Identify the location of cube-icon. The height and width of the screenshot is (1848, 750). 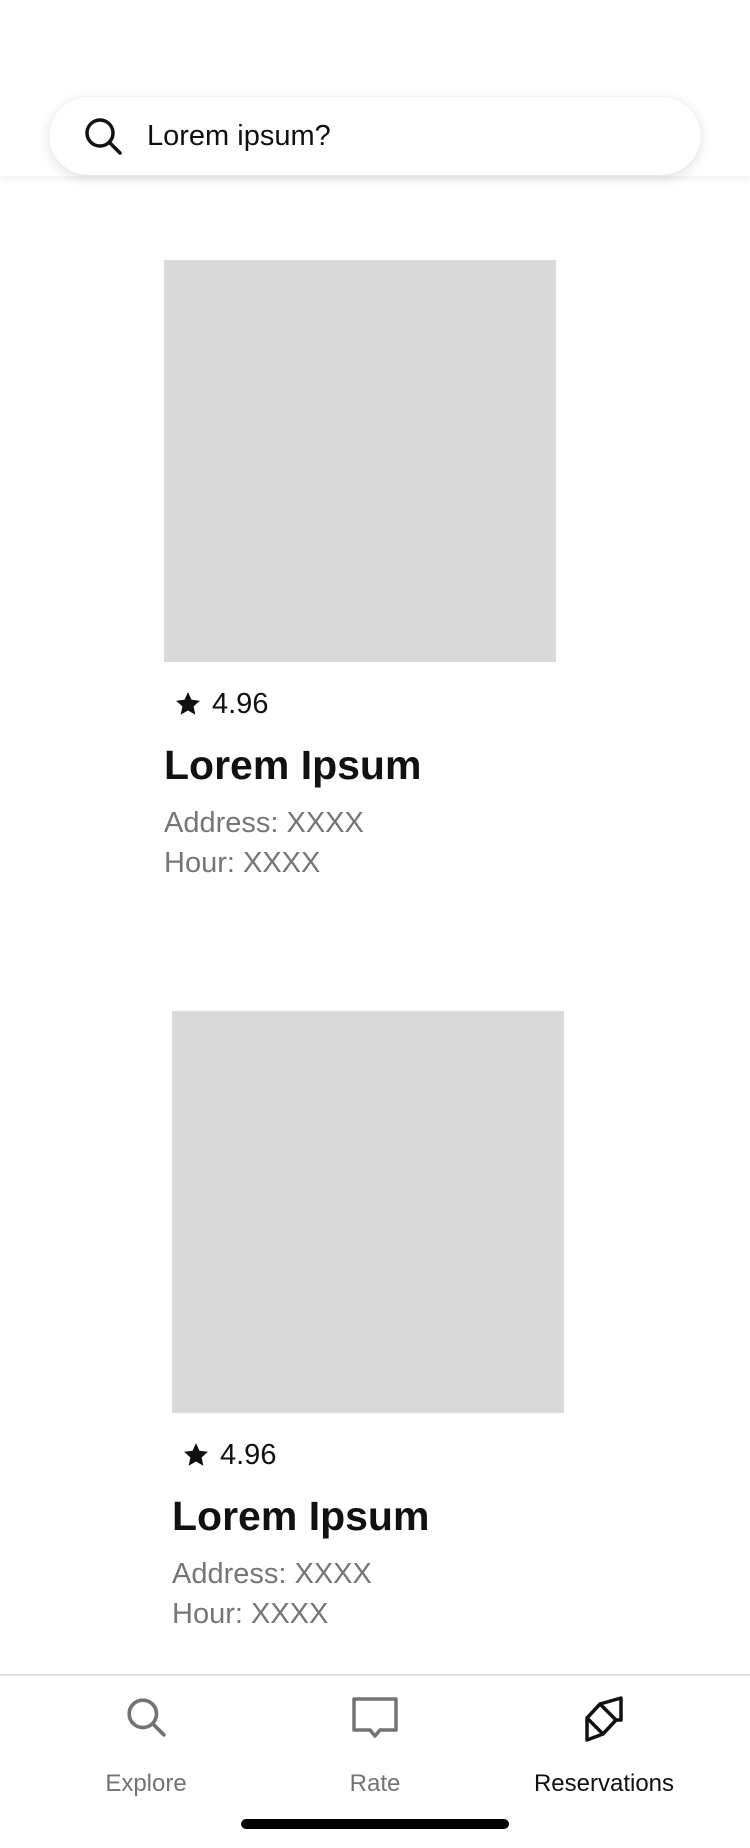
(604, 1721).